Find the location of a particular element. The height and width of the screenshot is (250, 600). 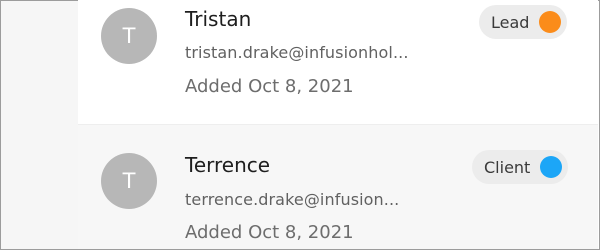

contact-name: Tristan is located at coordinates (218, 19).